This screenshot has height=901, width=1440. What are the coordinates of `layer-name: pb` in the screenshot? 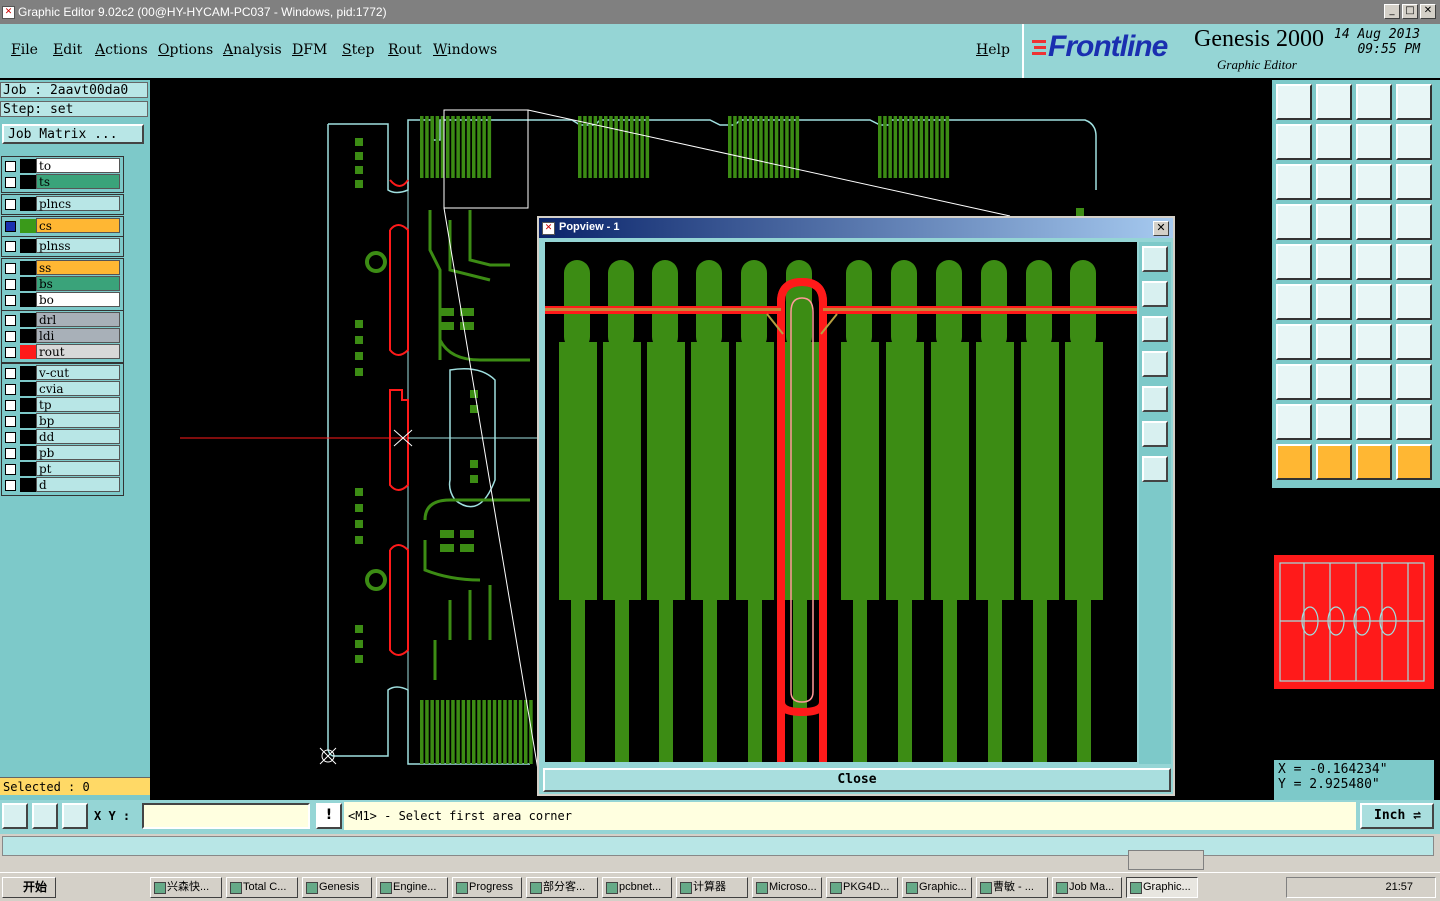 It's located at (78, 452).